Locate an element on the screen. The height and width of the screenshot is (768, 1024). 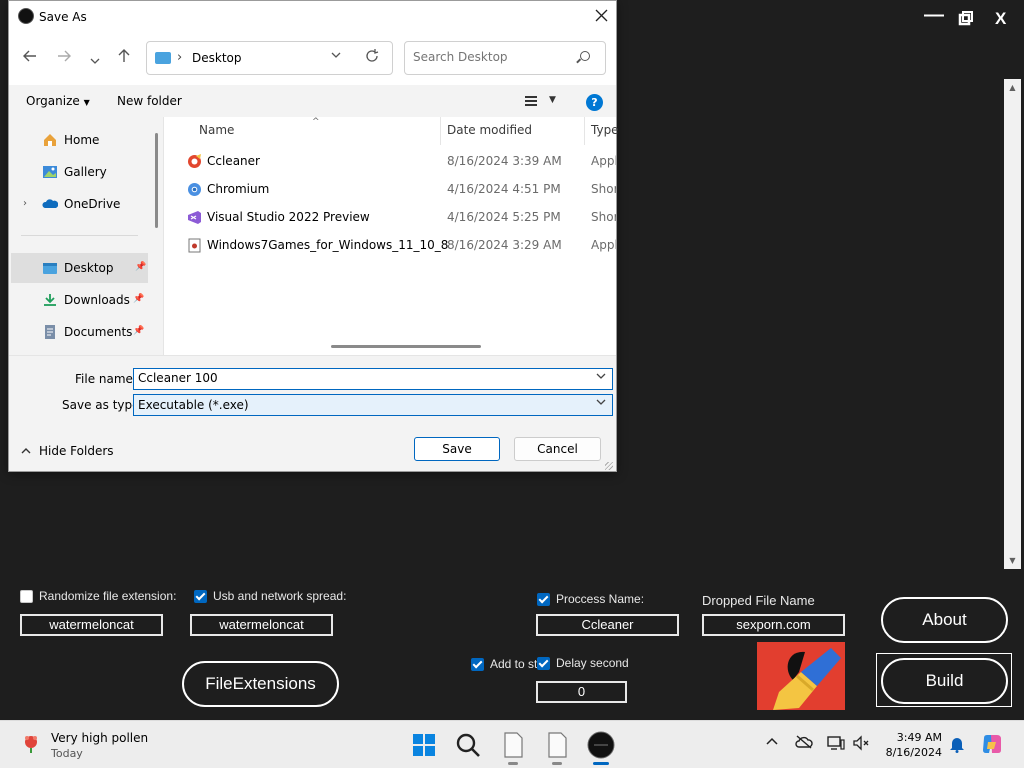
documents-icon is located at coordinates (50, 332).